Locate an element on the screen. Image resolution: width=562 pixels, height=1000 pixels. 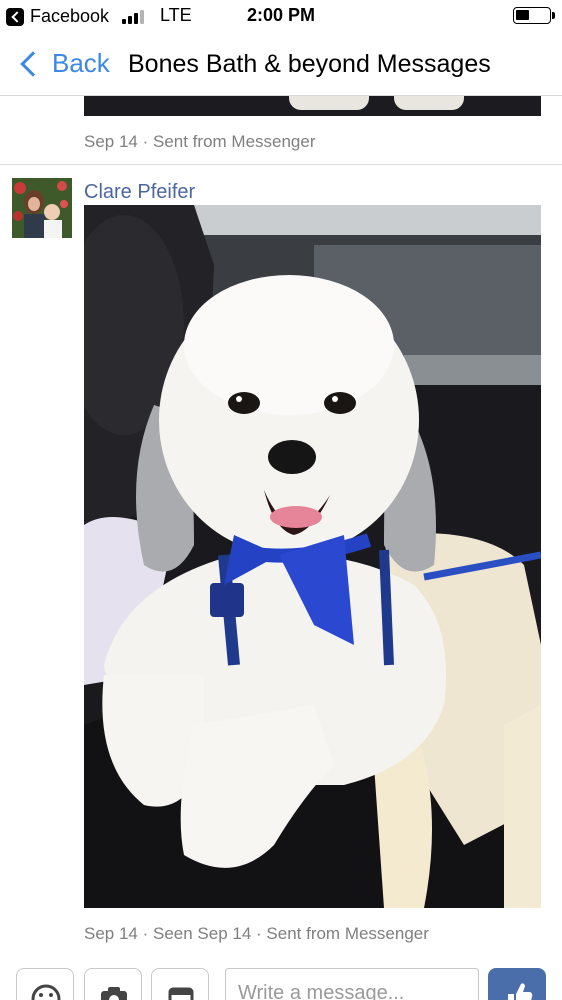
emoji-button is located at coordinates (45, 984).